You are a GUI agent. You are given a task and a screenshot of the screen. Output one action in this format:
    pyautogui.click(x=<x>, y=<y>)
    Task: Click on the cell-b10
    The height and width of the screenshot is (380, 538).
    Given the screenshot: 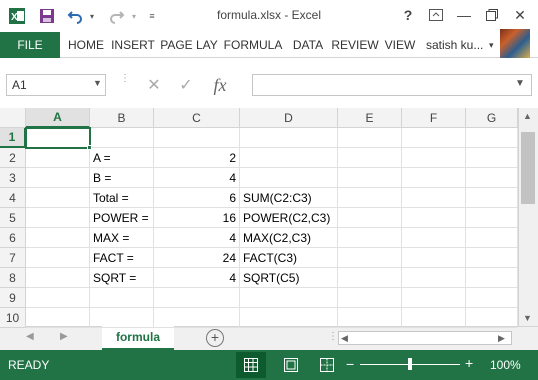 What is the action you would take?
    pyautogui.click(x=122, y=318)
    